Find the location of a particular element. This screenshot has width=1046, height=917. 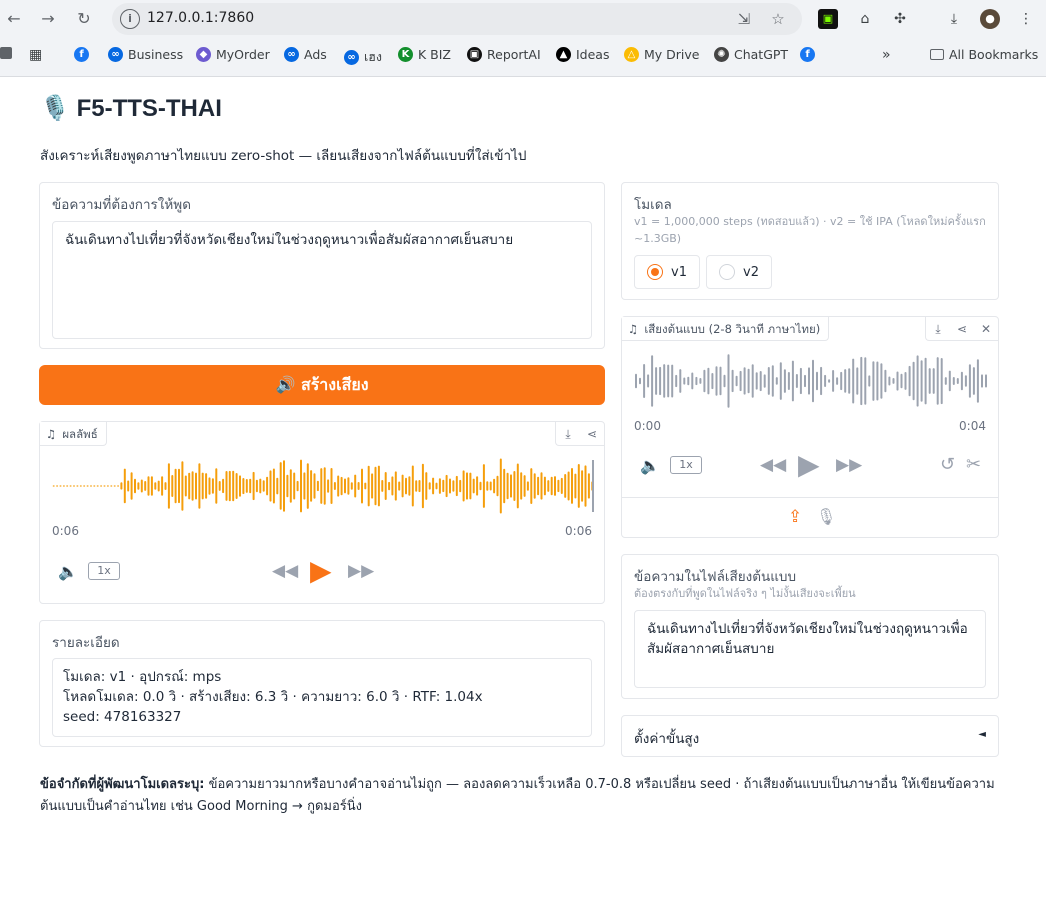

bookmark-item: ✺ ChatGPT is located at coordinates (751, 54).